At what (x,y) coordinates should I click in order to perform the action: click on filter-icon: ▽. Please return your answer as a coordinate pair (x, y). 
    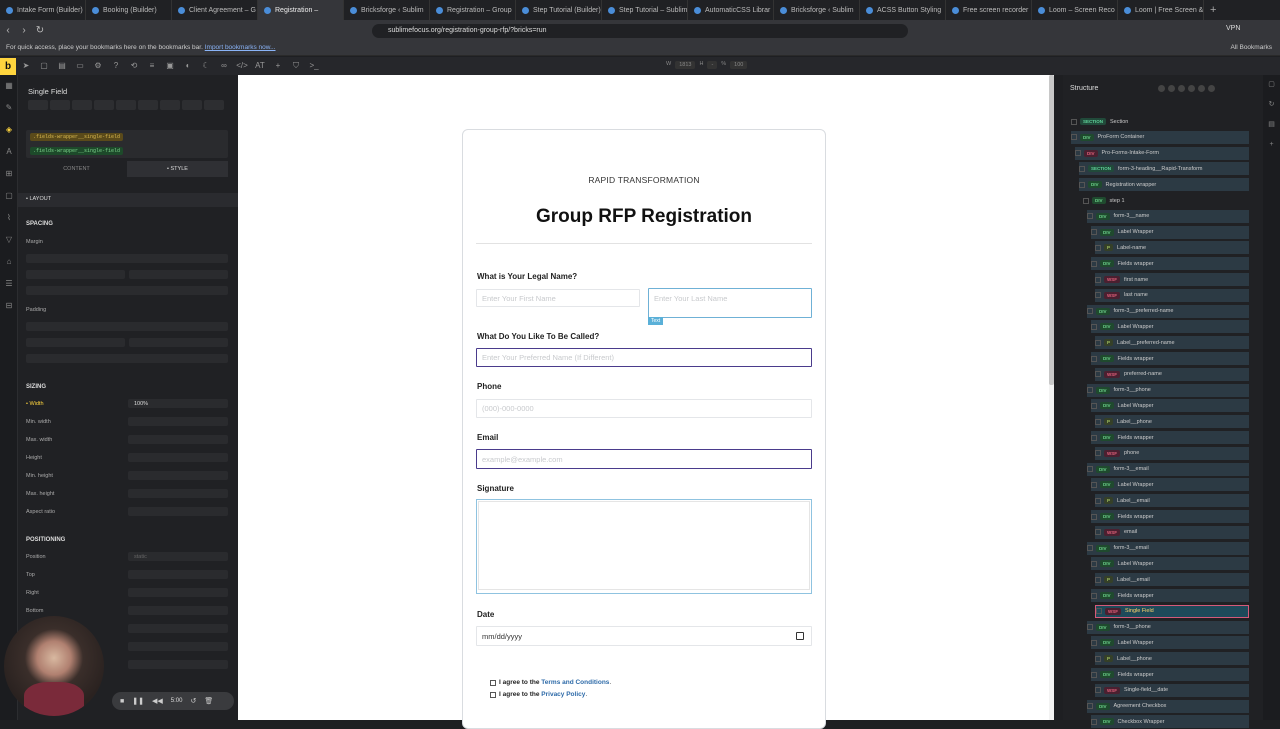
    Looking at the image, I should click on (9, 240).